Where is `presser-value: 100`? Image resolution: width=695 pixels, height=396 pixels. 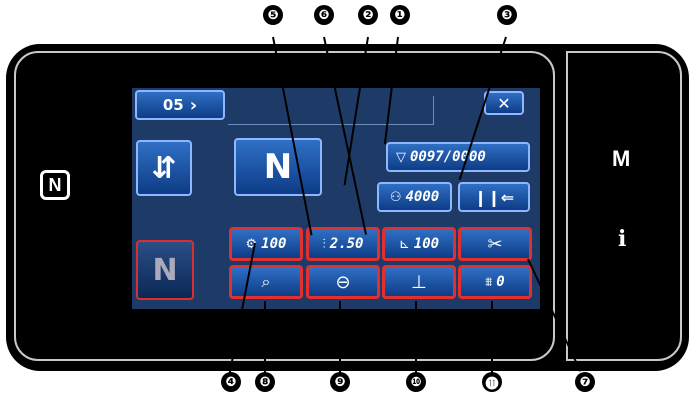
presser-value: 100 is located at coordinates (426, 244).